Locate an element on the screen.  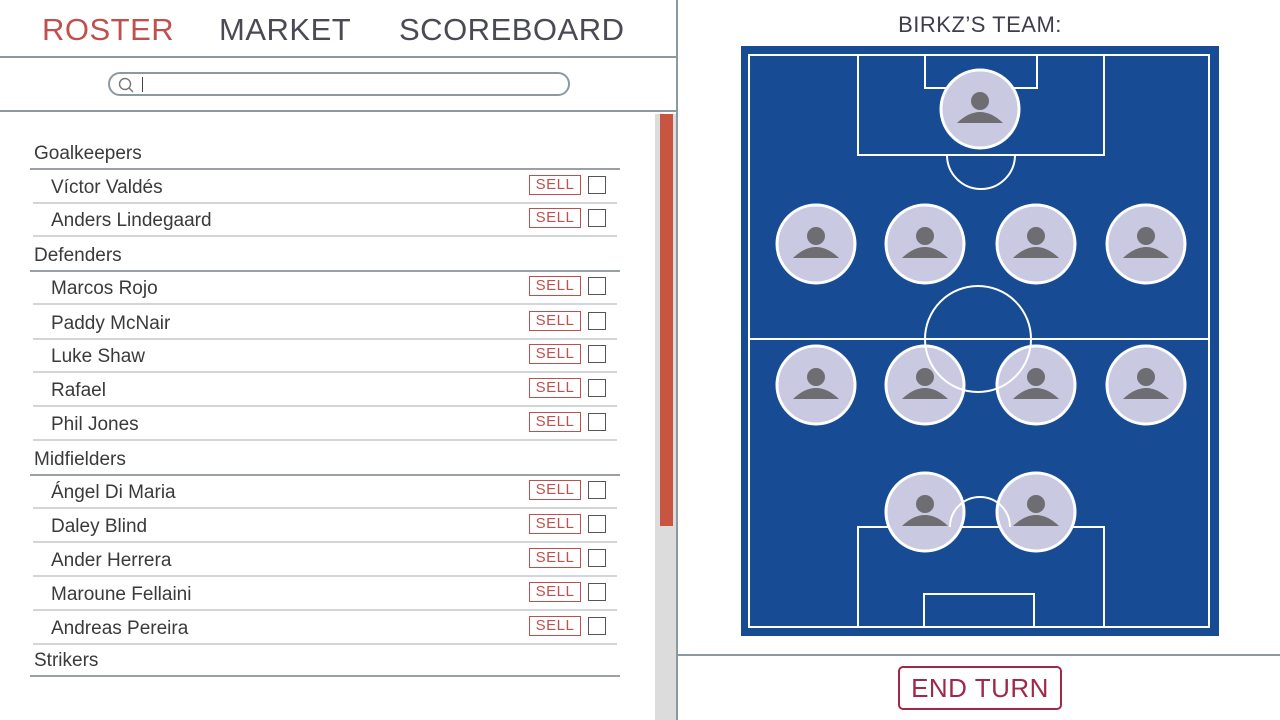
tab-market: MARKET is located at coordinates (285, 30).